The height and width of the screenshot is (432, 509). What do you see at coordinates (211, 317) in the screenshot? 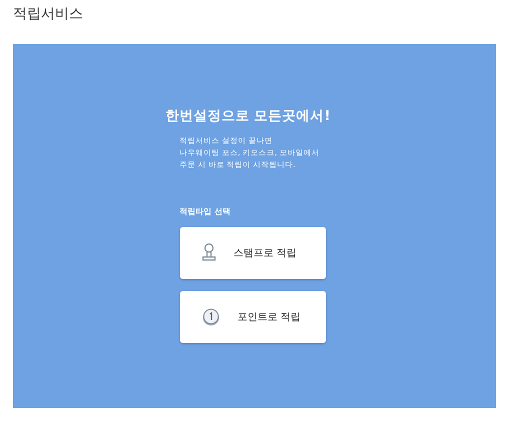
I see `coin-icon` at bounding box center [211, 317].